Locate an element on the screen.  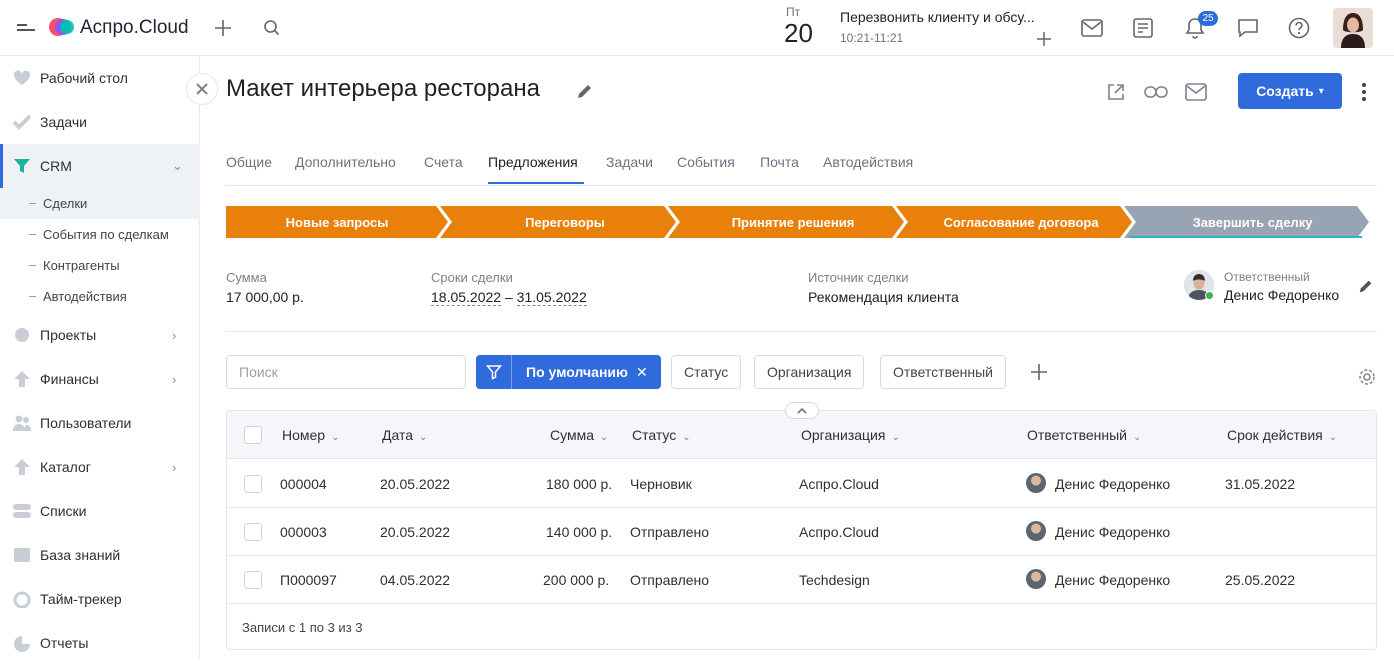
filter-organization: Организация is located at coordinates (809, 372).